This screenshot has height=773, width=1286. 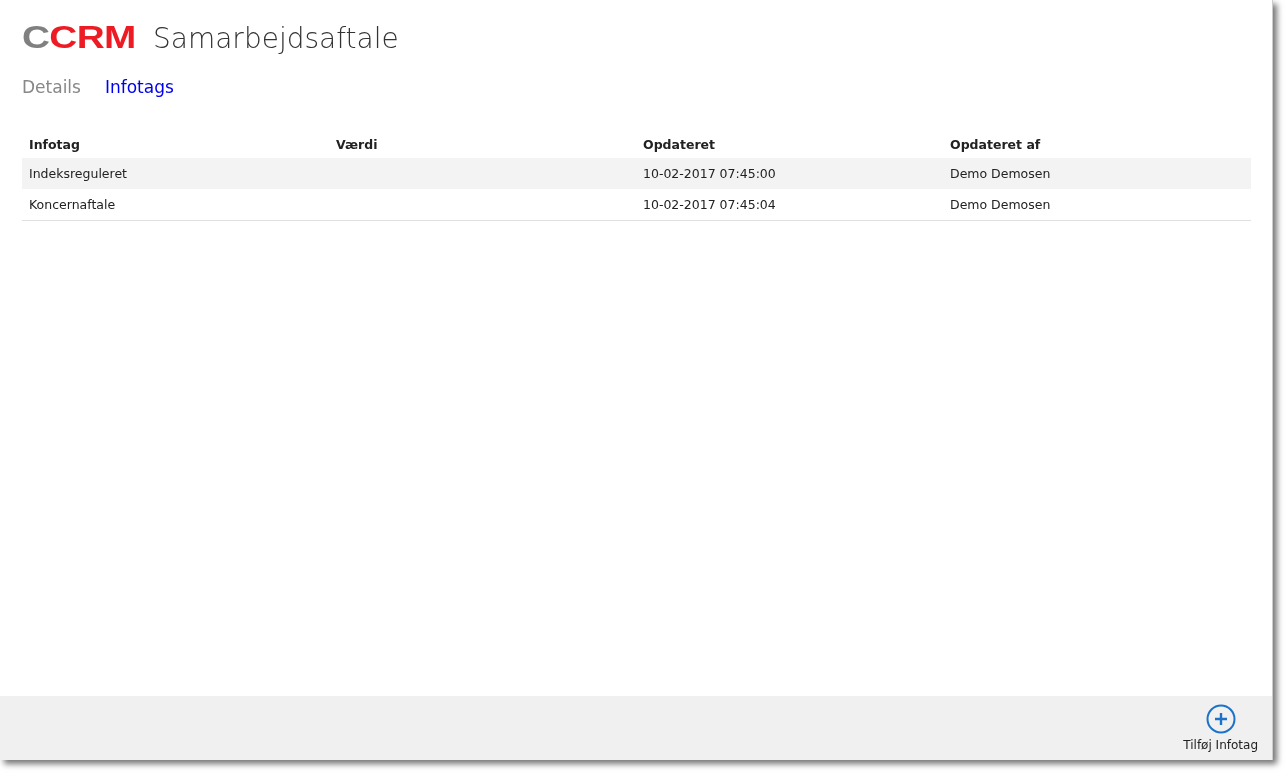 I want to click on column-header: Infotag, so click(x=175, y=144).